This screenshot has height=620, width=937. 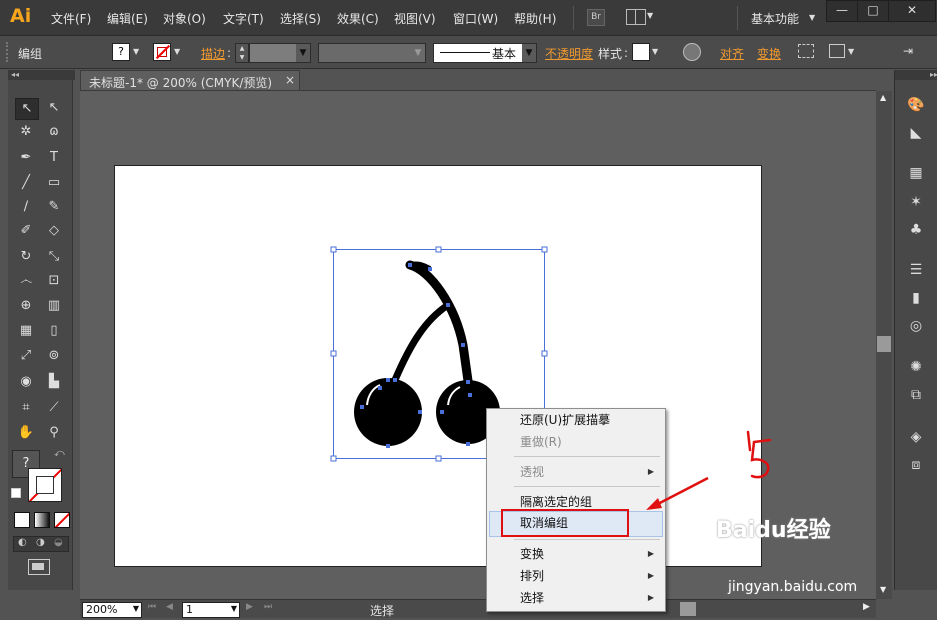 What do you see at coordinates (54, 356) in the screenshot?
I see `blend-tool-icon: ⊚` at bounding box center [54, 356].